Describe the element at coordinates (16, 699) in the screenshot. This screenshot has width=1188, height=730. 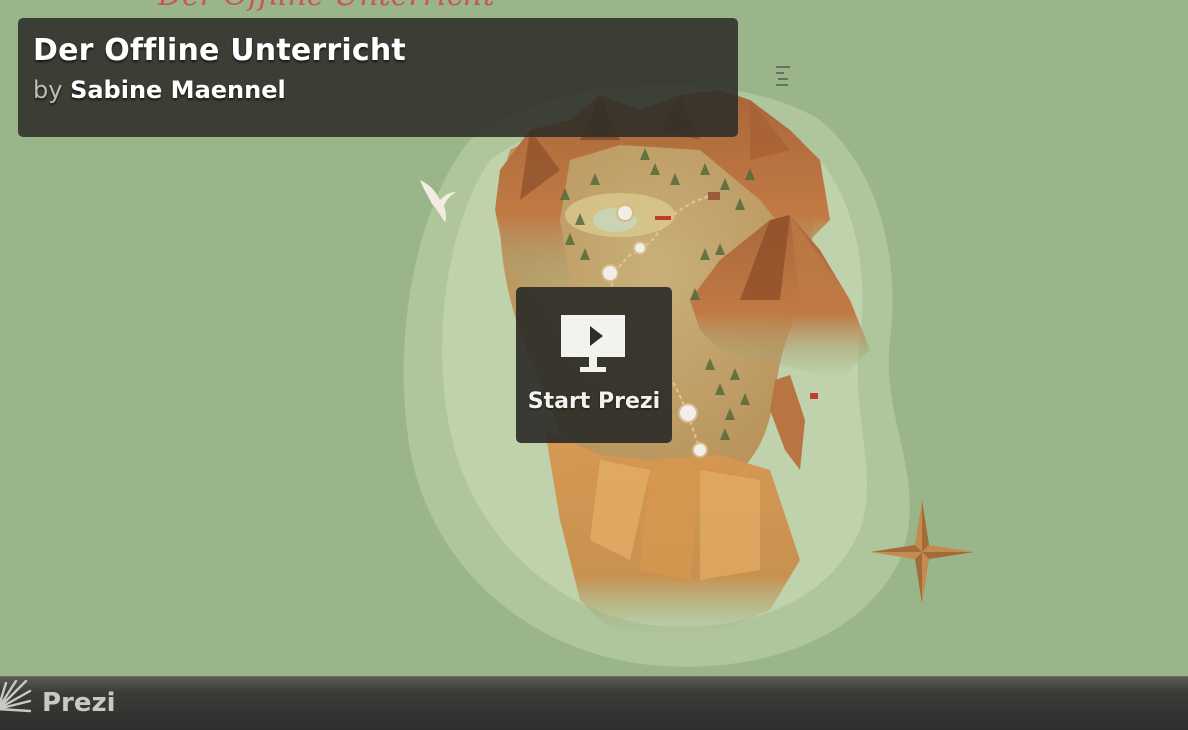
I see `prezi-logo-icon` at that location.